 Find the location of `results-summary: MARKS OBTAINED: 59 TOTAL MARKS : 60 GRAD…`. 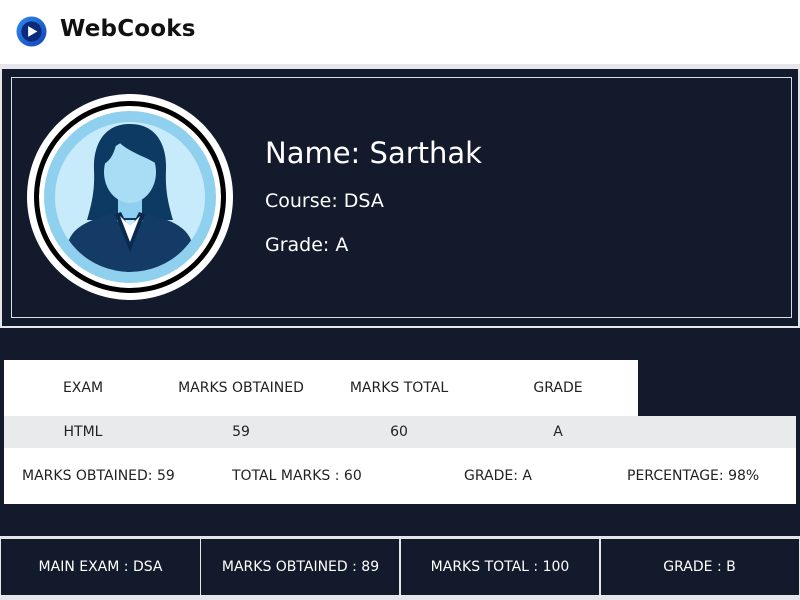

results-summary: MARKS OBTAINED: 59 TOTAL MARKS : 60 GRAD… is located at coordinates (400, 476).